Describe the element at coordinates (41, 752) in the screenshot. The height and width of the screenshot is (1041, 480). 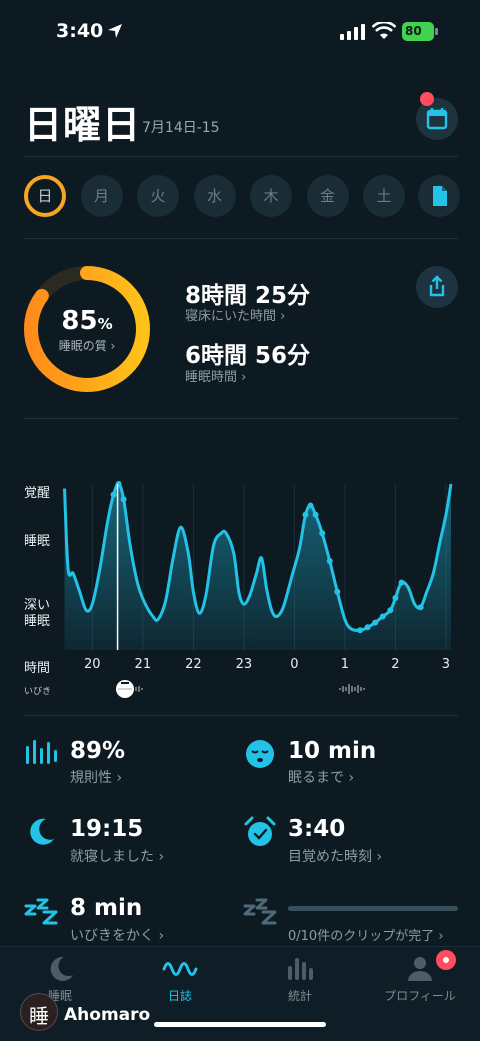
I see `bars-icon` at that location.